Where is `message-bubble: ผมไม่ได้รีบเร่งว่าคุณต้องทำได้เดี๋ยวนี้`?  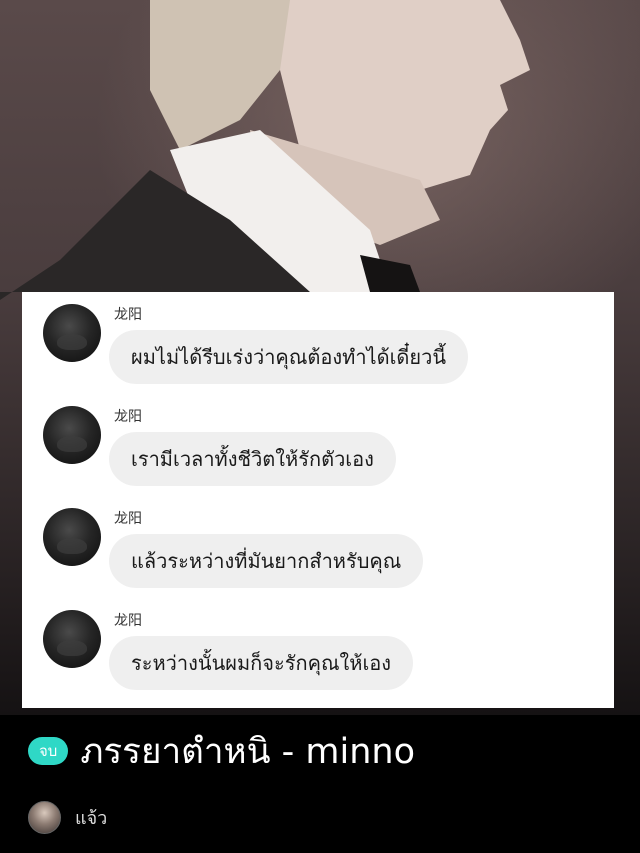
message-bubble: ผมไม่ได้รีบเร่งว่าคุณต้องทำได้เดี๋ยวนี้ is located at coordinates (289, 357).